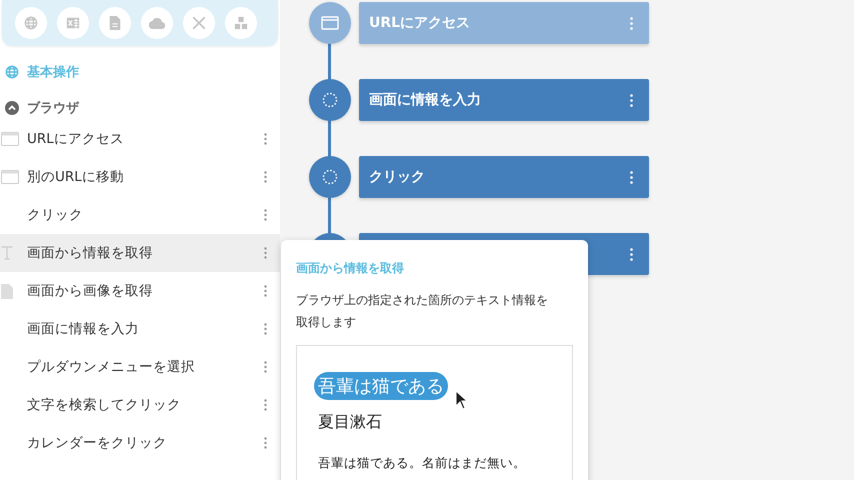 Image resolution: width=854 pixels, height=480 pixels. I want to click on document-icon, so click(115, 23).